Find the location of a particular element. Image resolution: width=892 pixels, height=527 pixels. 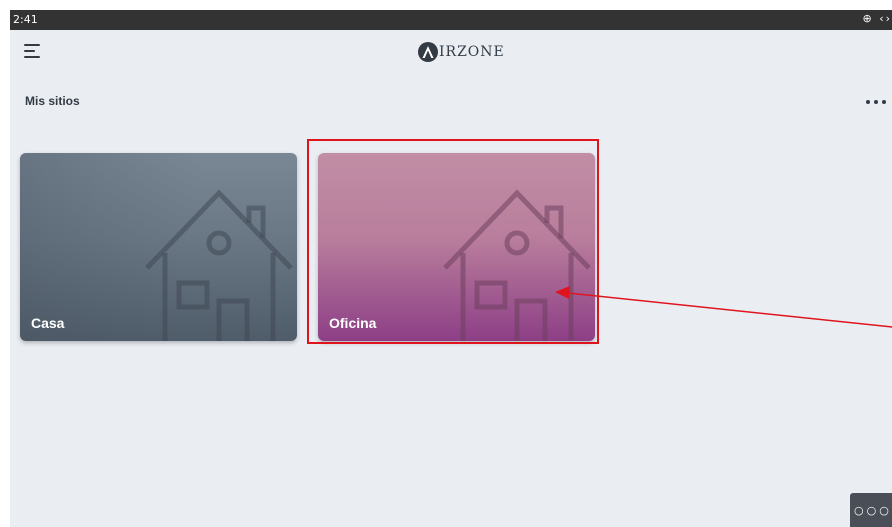

logo-a-glyph is located at coordinates (428, 52).